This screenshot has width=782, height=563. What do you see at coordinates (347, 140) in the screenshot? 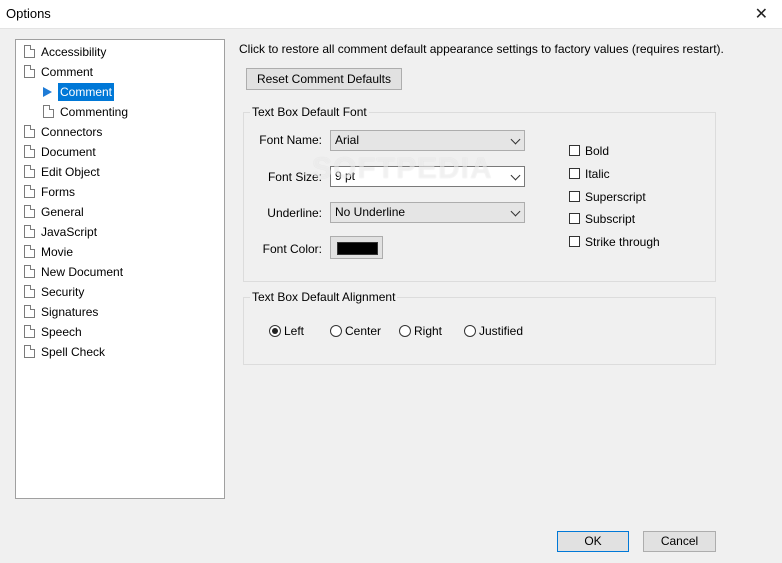
I see `font-name-value: Arial` at bounding box center [347, 140].